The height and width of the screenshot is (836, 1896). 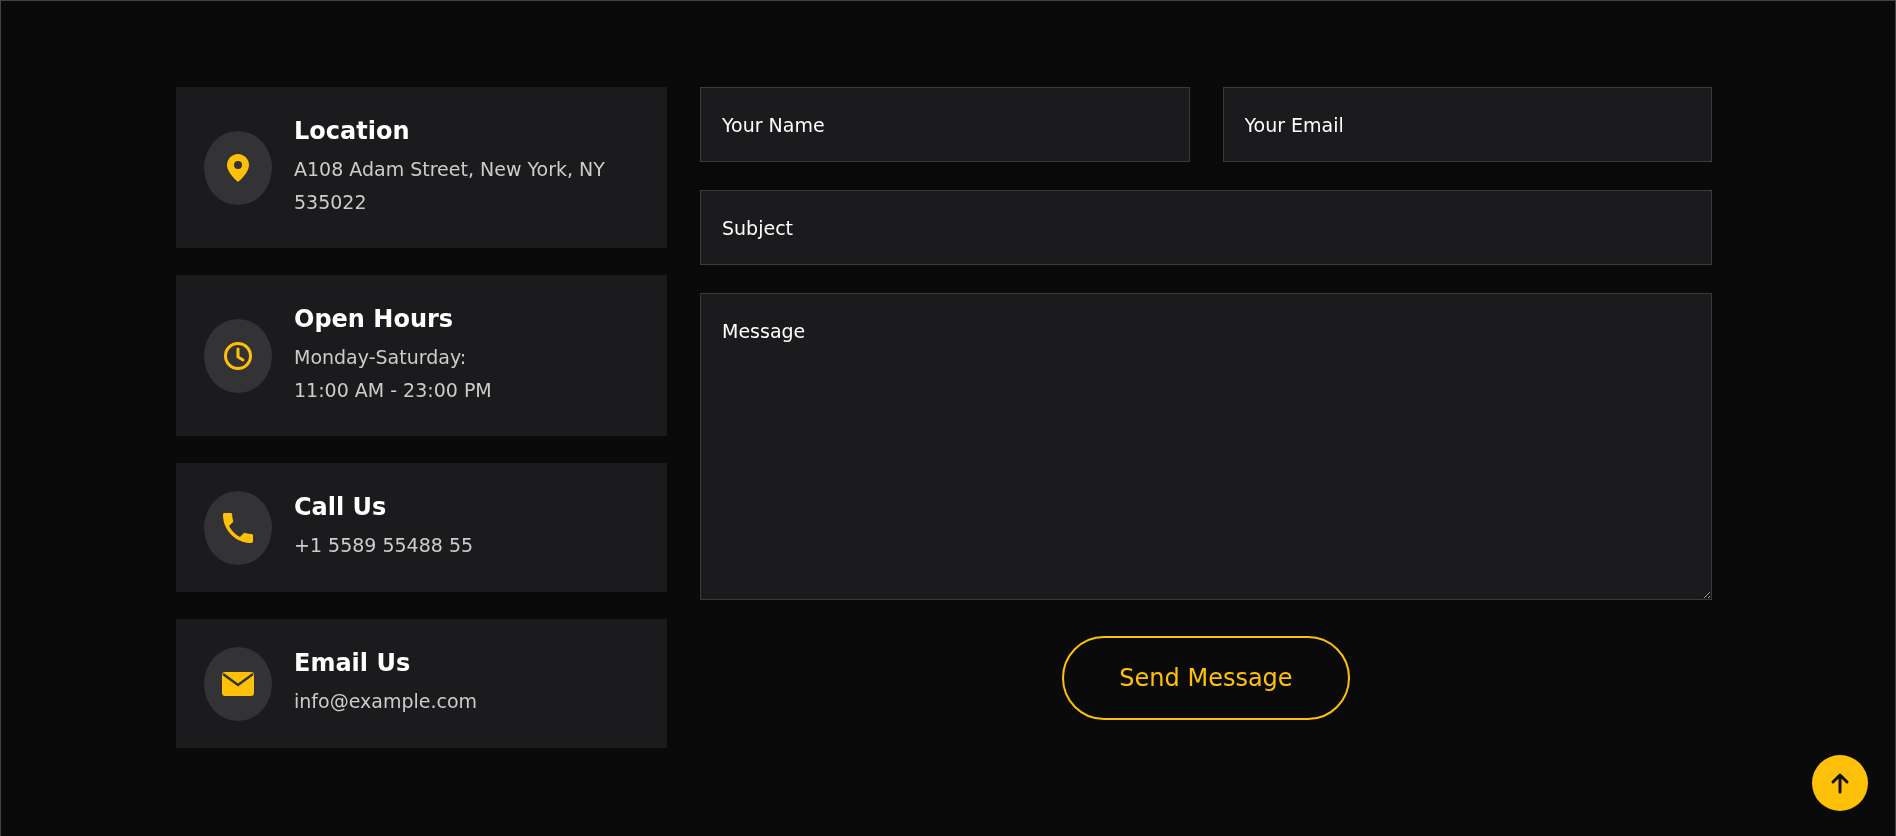 I want to click on envelope-icon, so click(x=238, y=683).